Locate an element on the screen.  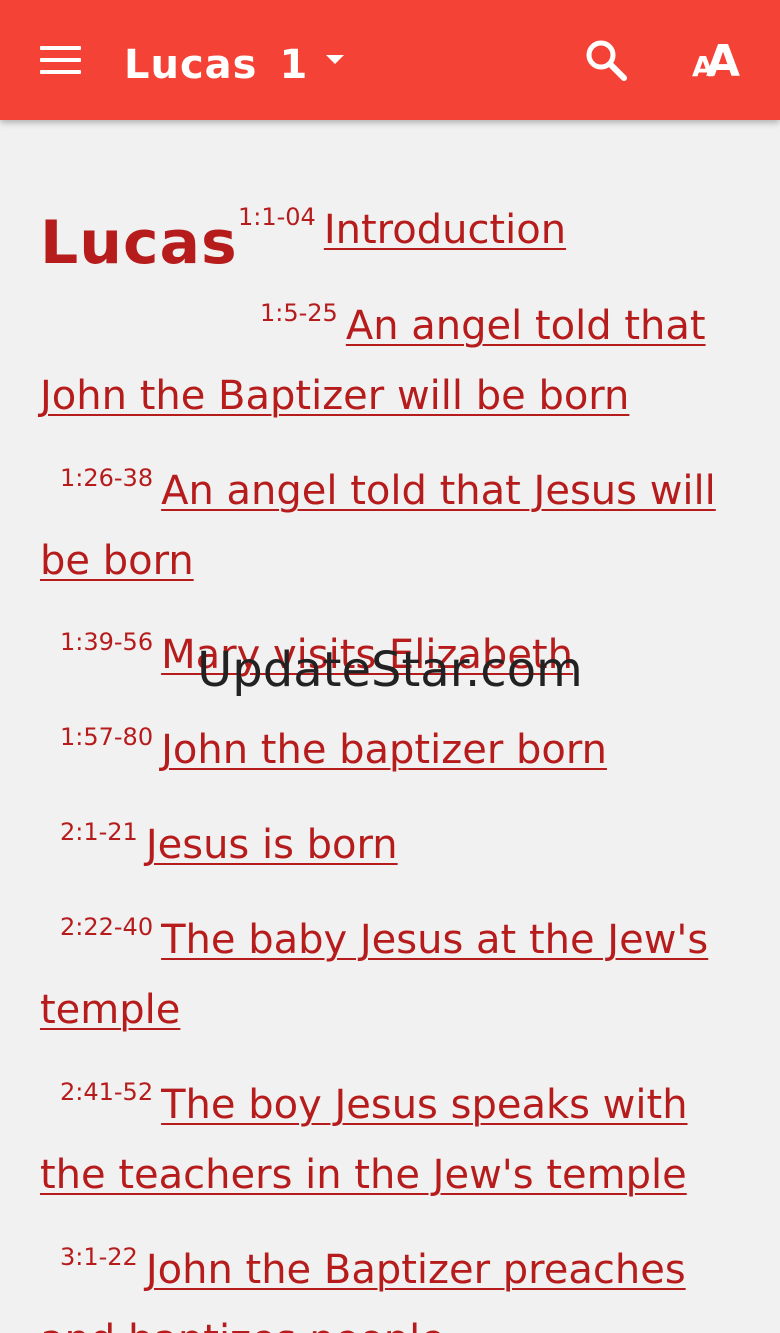
verse-ref: 1:5-25 is located at coordinates (299, 313).